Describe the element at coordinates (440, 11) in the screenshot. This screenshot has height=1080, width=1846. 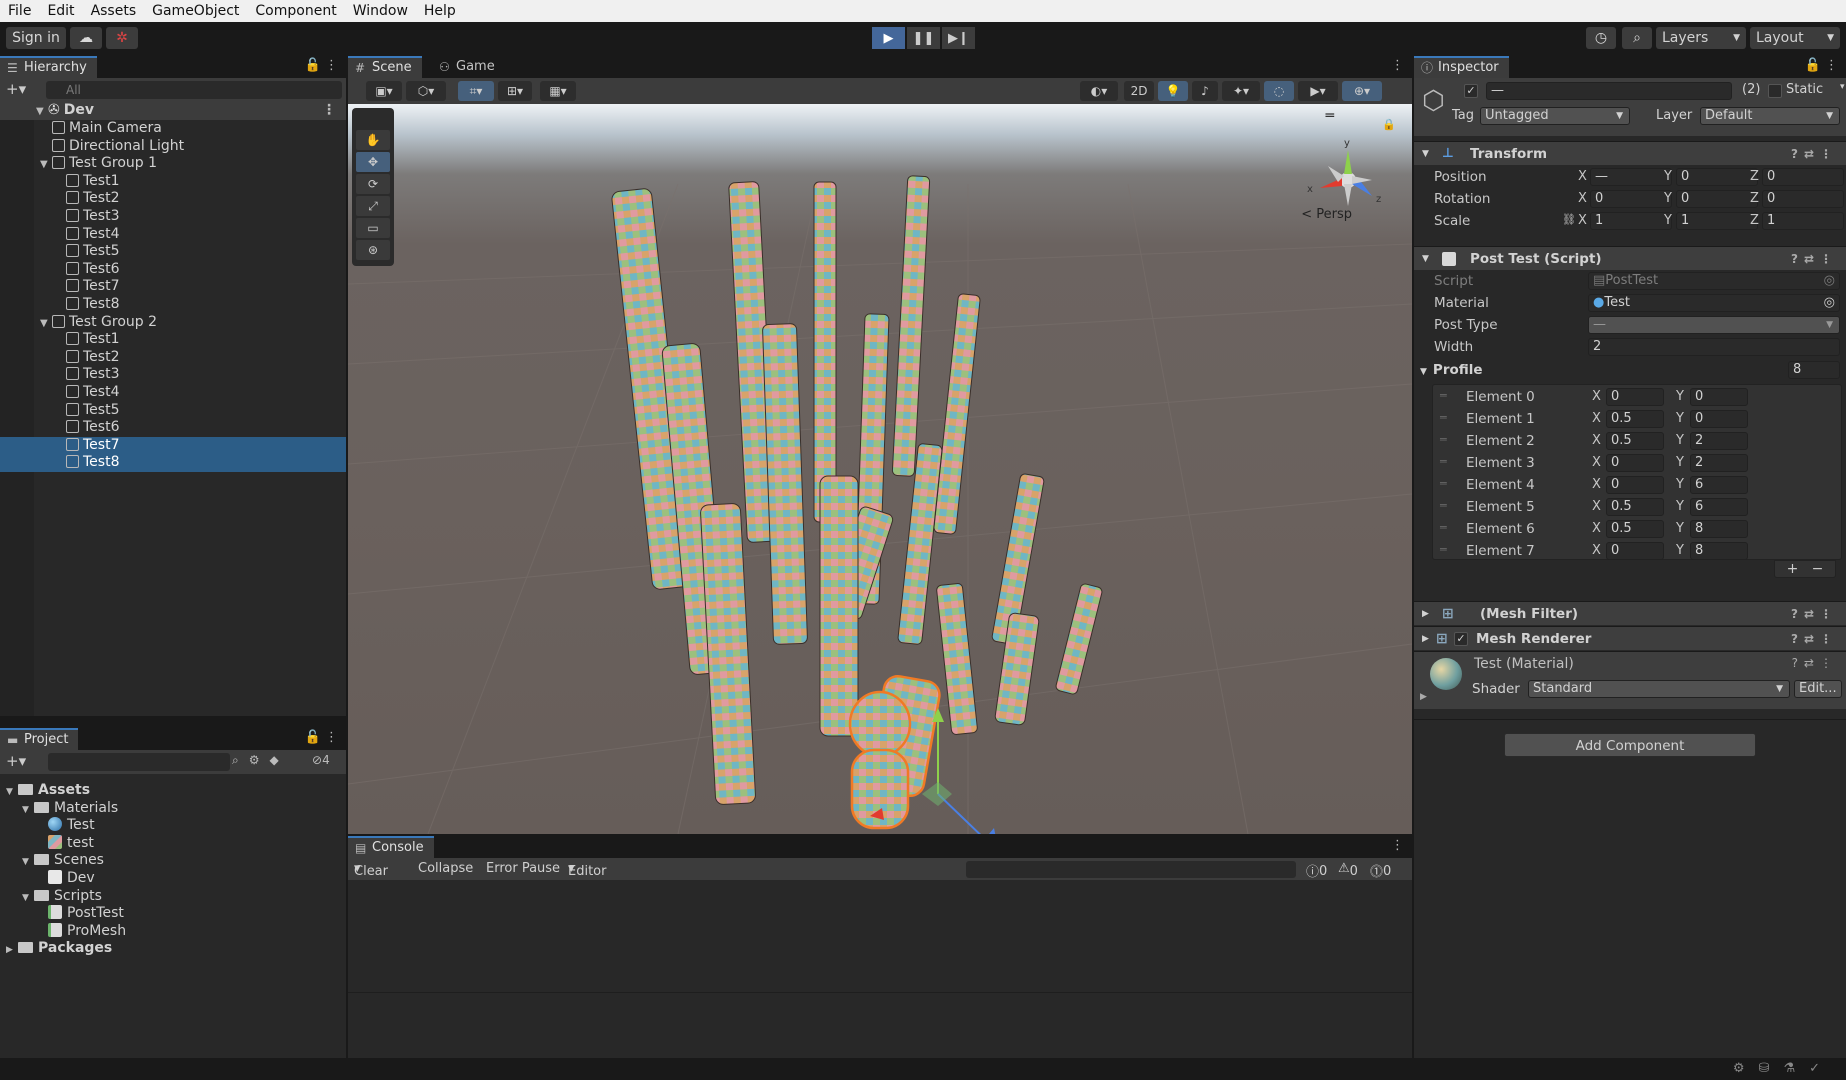
I see `menu-help: Help` at that location.